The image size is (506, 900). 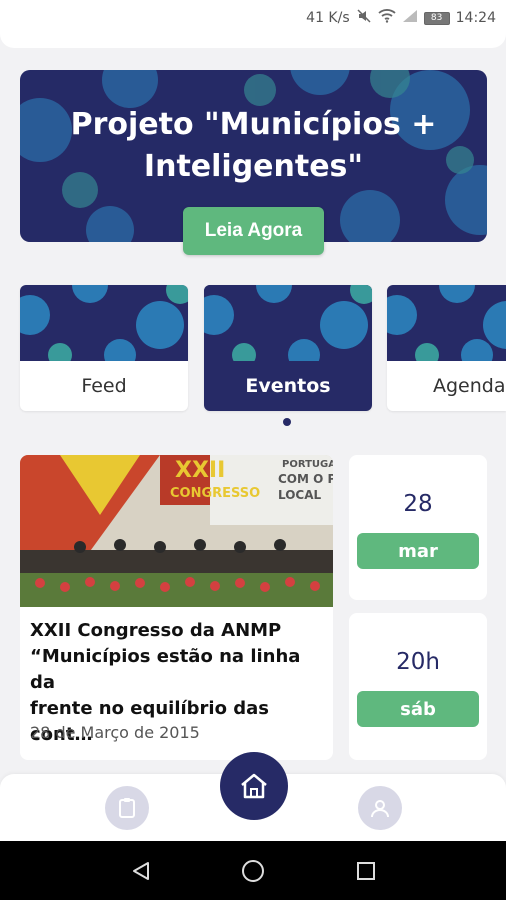 What do you see at coordinates (436, 18) in the screenshot?
I see `battery-icon: 83` at bounding box center [436, 18].